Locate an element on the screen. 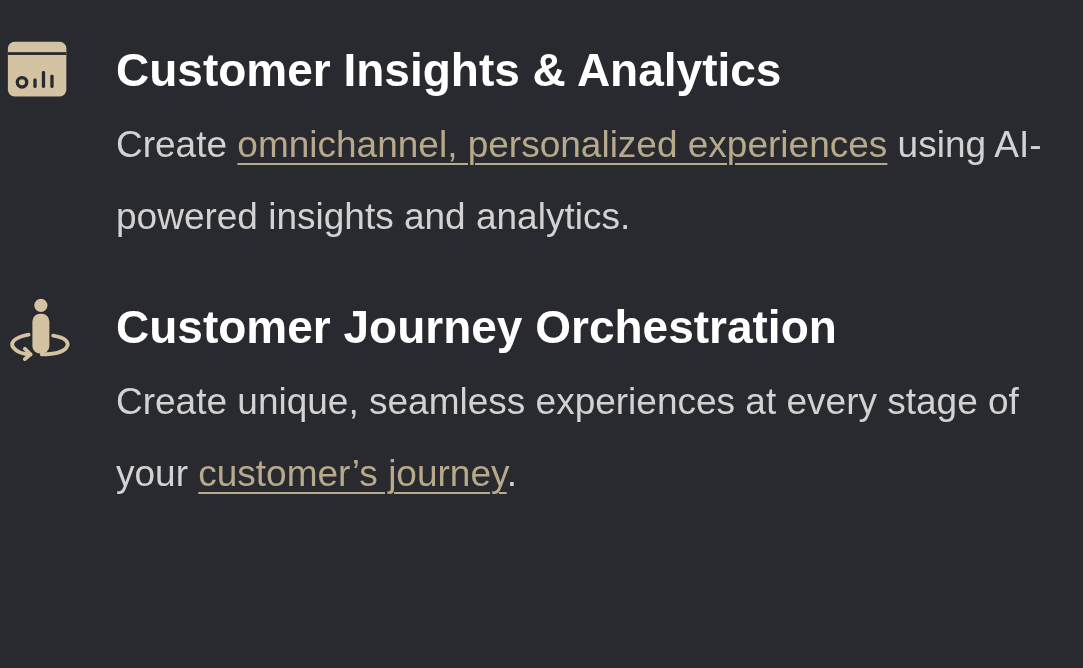 The image size is (1083, 668). feature-description: Create omnichannel, personalized experiences using AI-powered insights and analytics. is located at coordinates (579, 181).